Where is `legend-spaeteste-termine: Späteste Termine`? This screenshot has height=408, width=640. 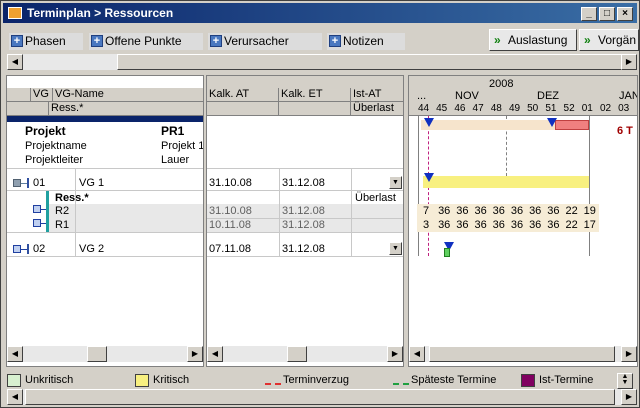 legend-spaeteste-termine: Späteste Termine is located at coordinates (454, 380).